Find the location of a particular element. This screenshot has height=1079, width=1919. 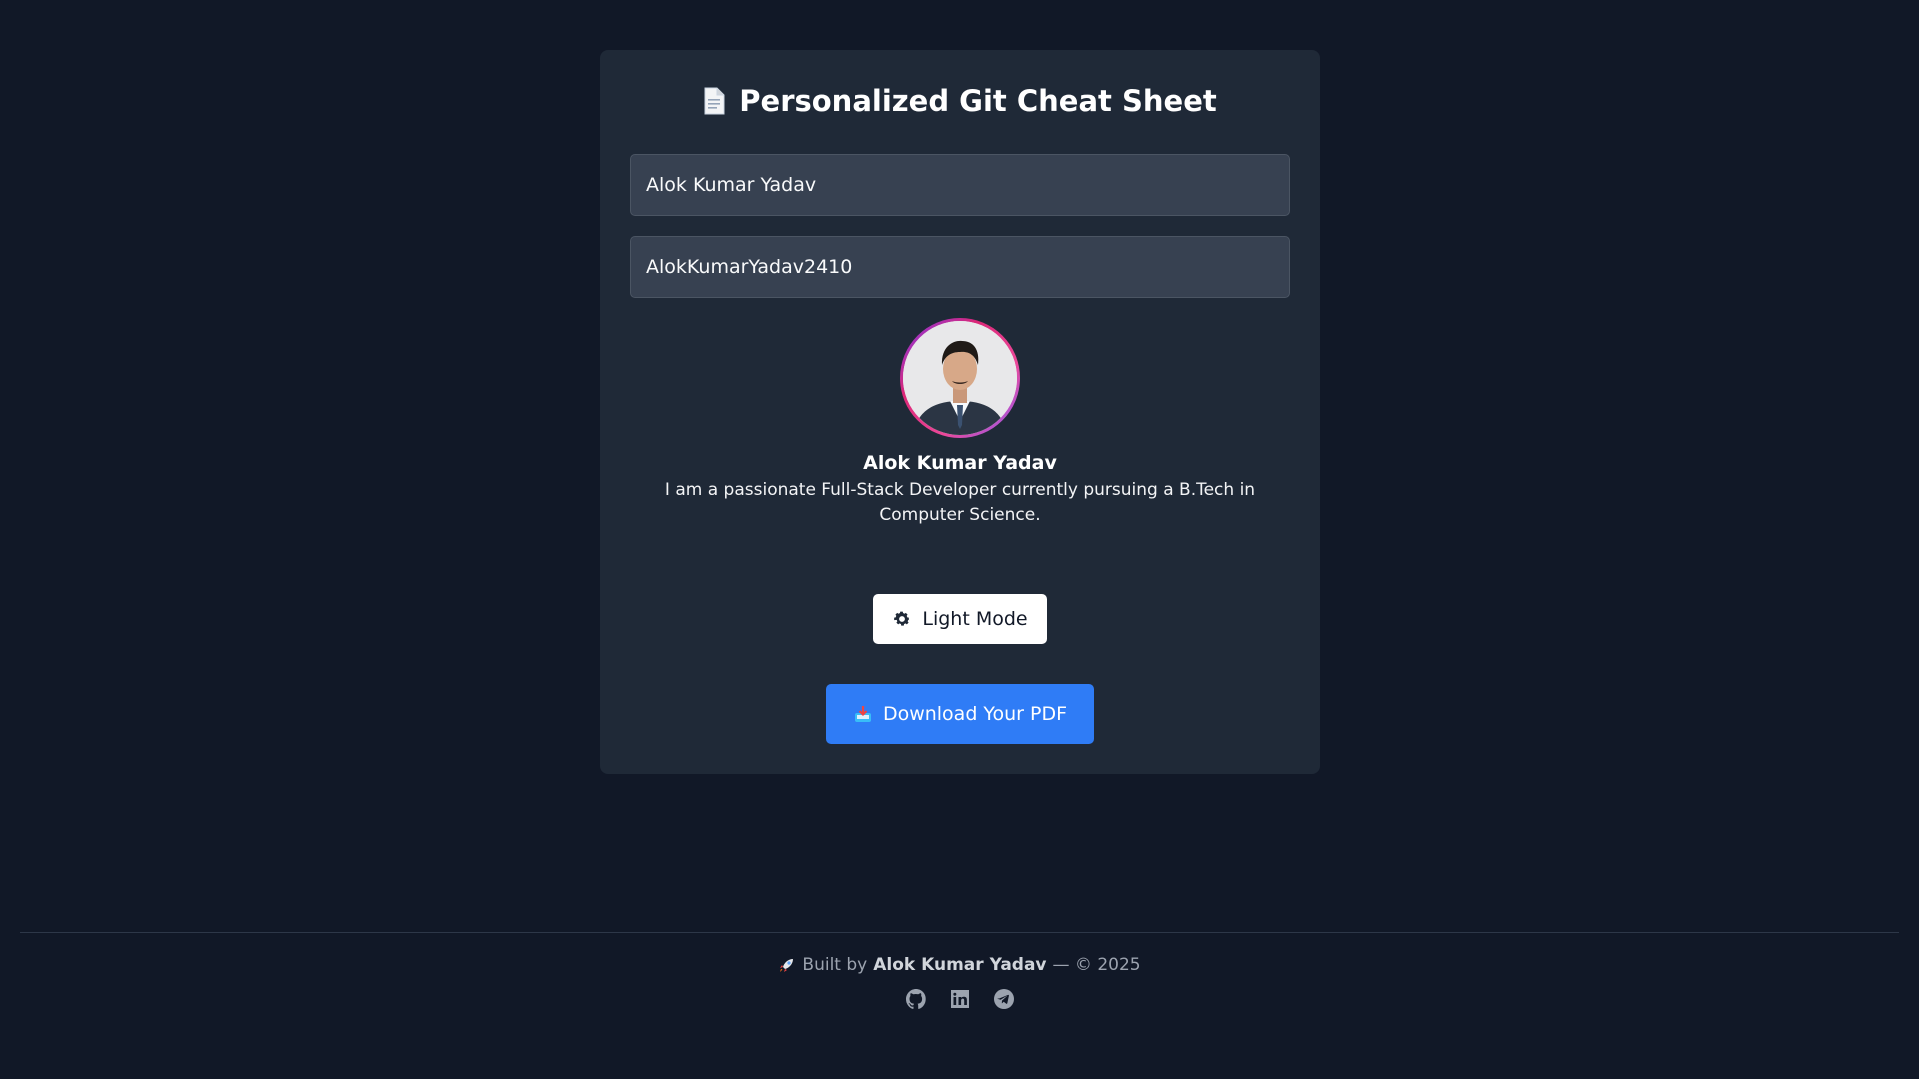

download-pdf-button: Download Your PDF is located at coordinates (960, 714).